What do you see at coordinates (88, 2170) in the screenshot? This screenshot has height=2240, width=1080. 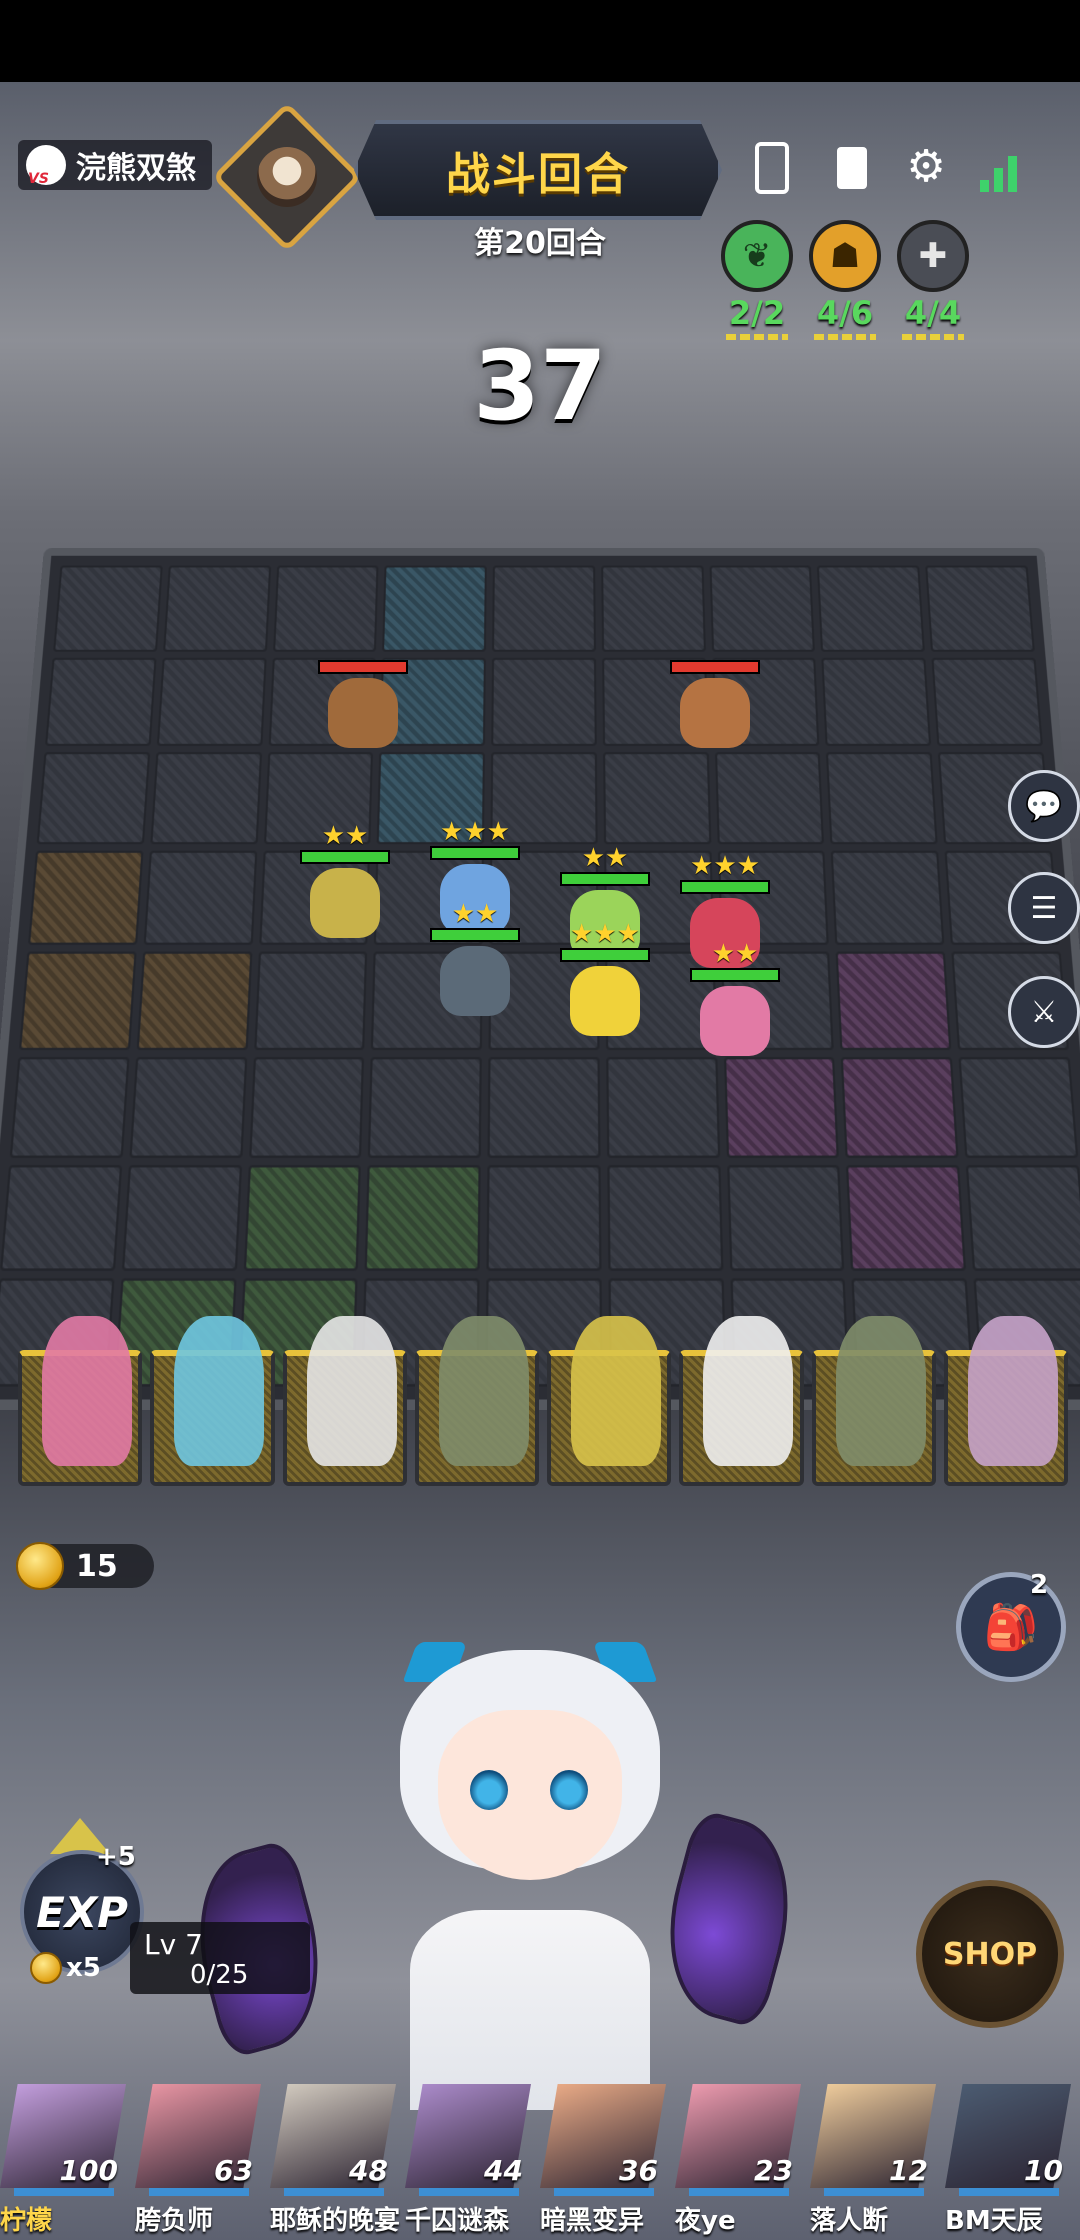 I see `player-hp: 100` at bounding box center [88, 2170].